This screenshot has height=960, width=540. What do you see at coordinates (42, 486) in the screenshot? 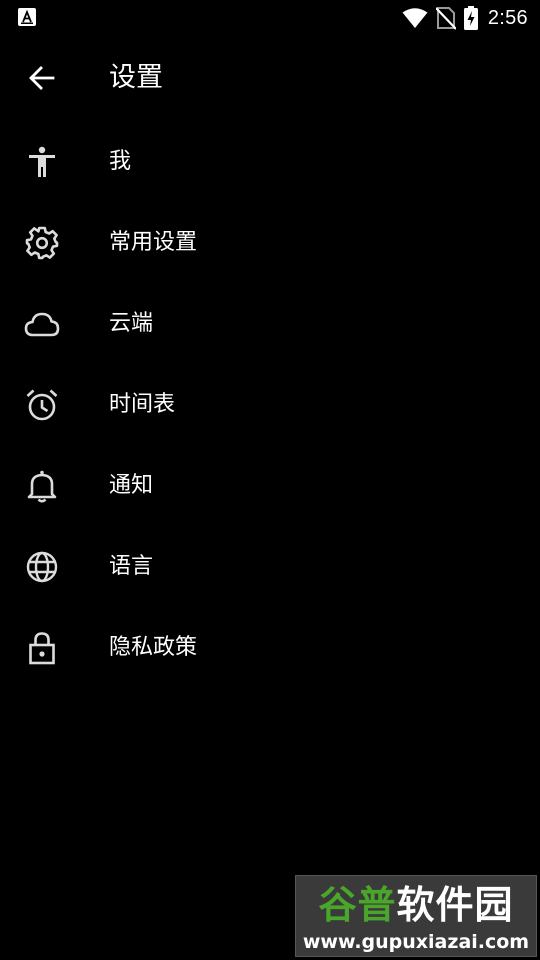
I see `bell-icon` at bounding box center [42, 486].